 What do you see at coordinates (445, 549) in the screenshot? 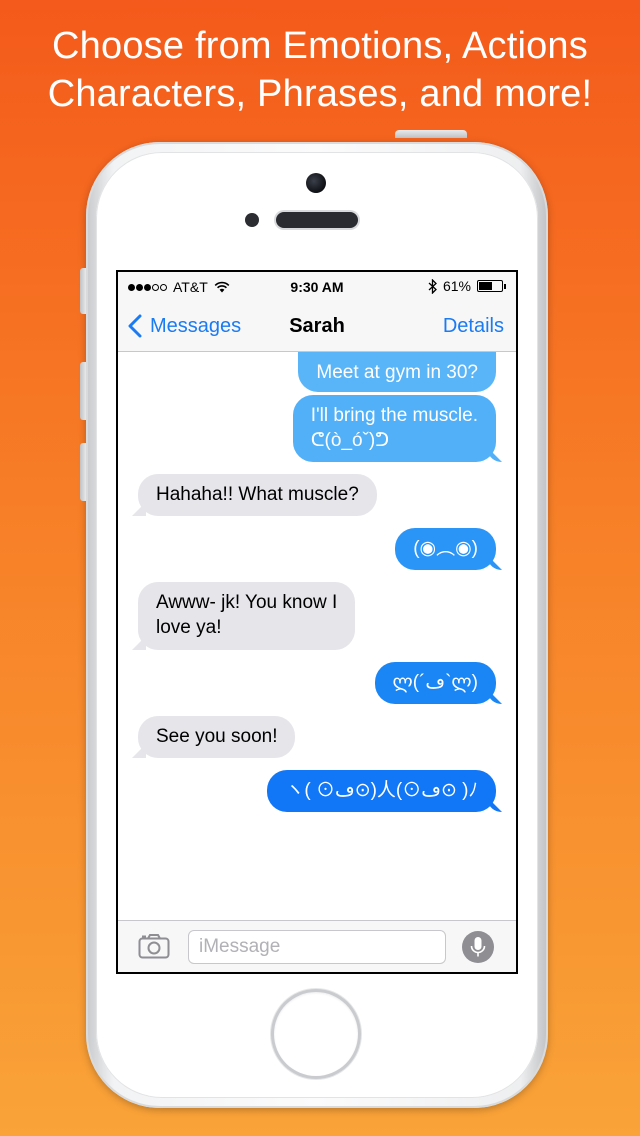
I see `message-bubble-outgoing: (◉︵◉)` at bounding box center [445, 549].